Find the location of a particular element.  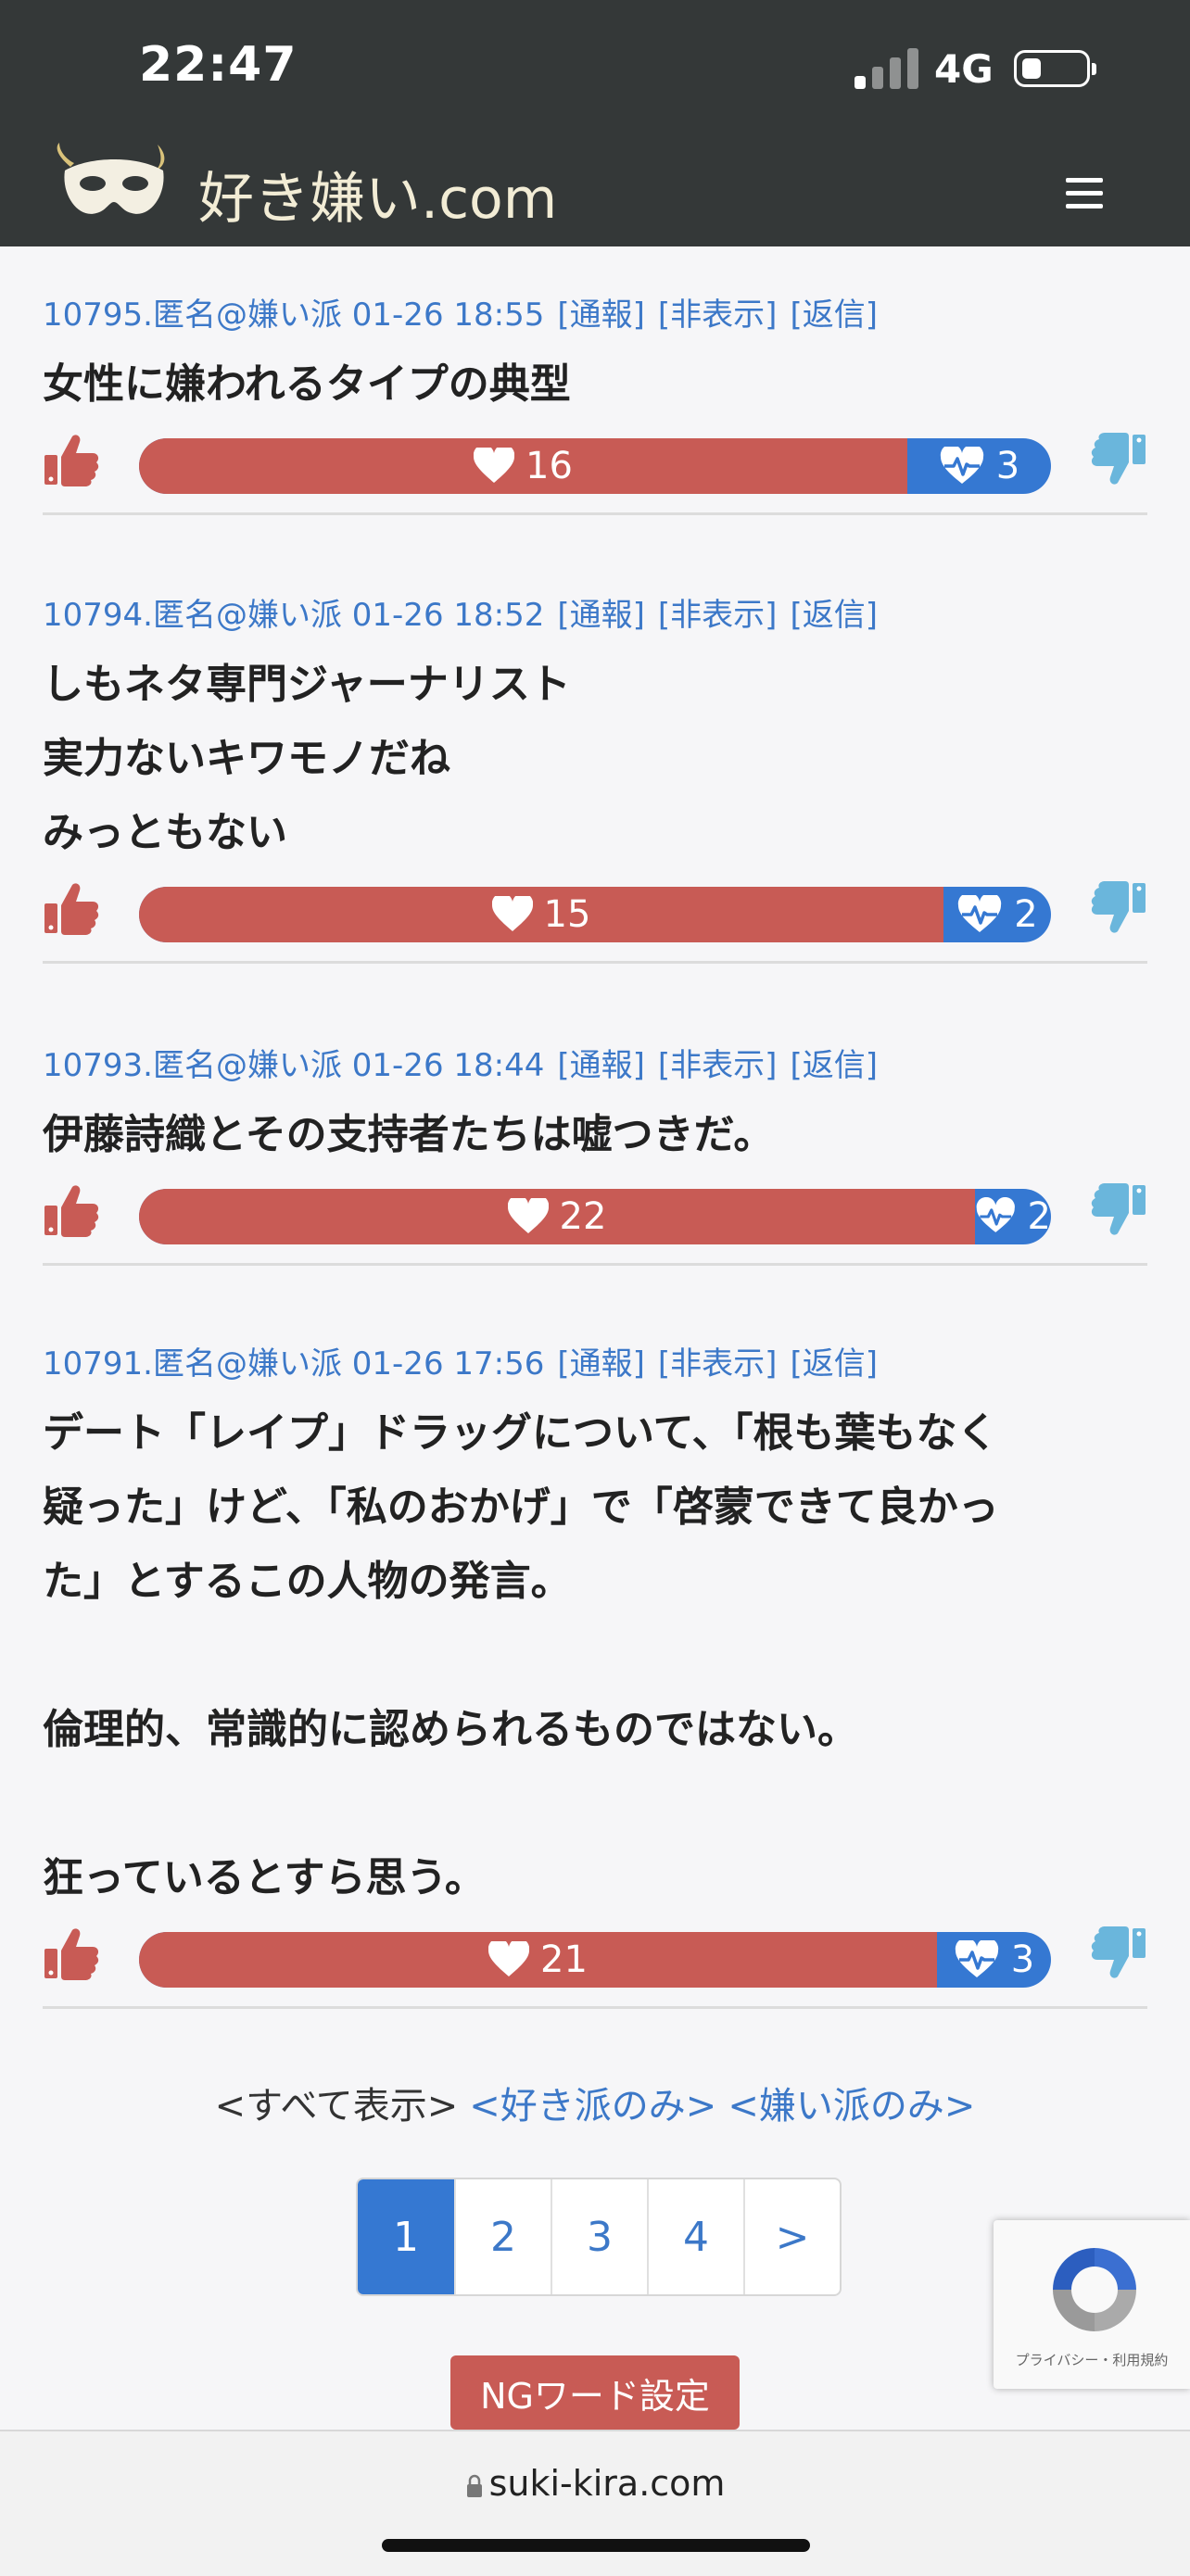

site-logo-text: 好き嫌い.com is located at coordinates (377, 194).